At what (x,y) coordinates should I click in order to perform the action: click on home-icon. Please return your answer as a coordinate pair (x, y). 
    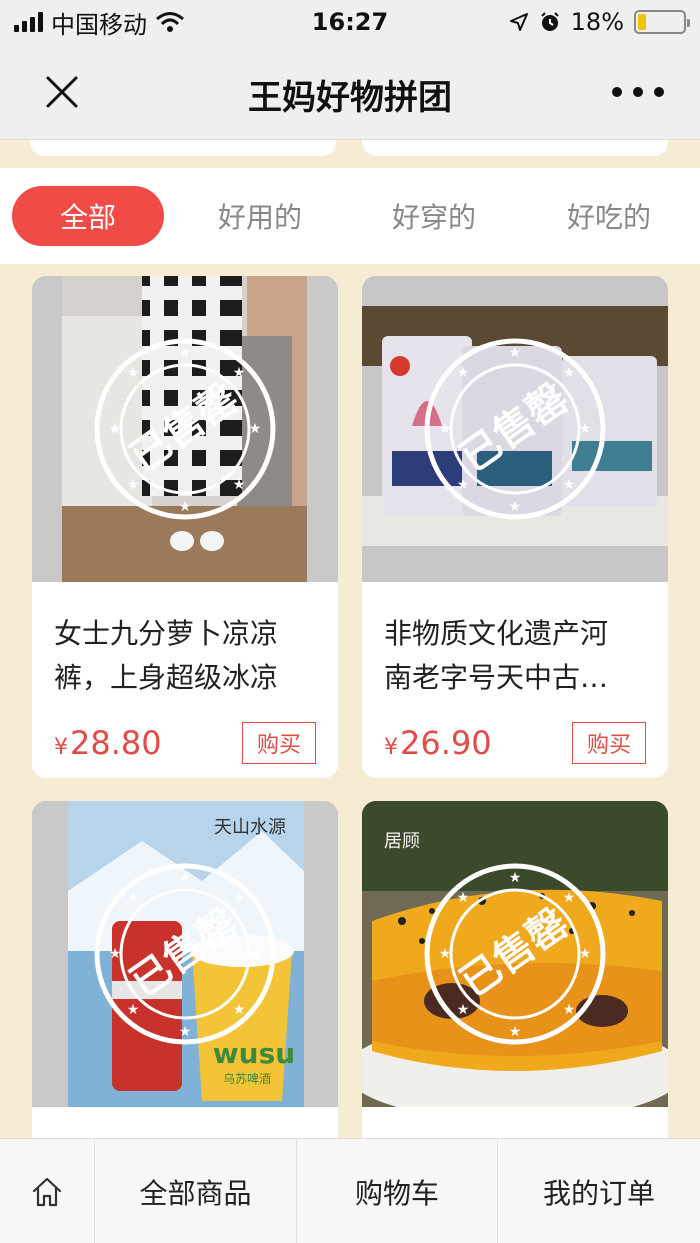
    Looking at the image, I should click on (47, 1191).